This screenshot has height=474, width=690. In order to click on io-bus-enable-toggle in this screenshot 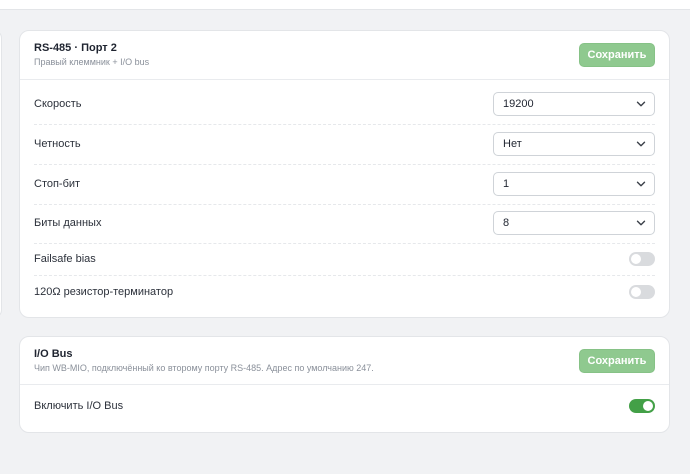, I will do `click(642, 406)`.